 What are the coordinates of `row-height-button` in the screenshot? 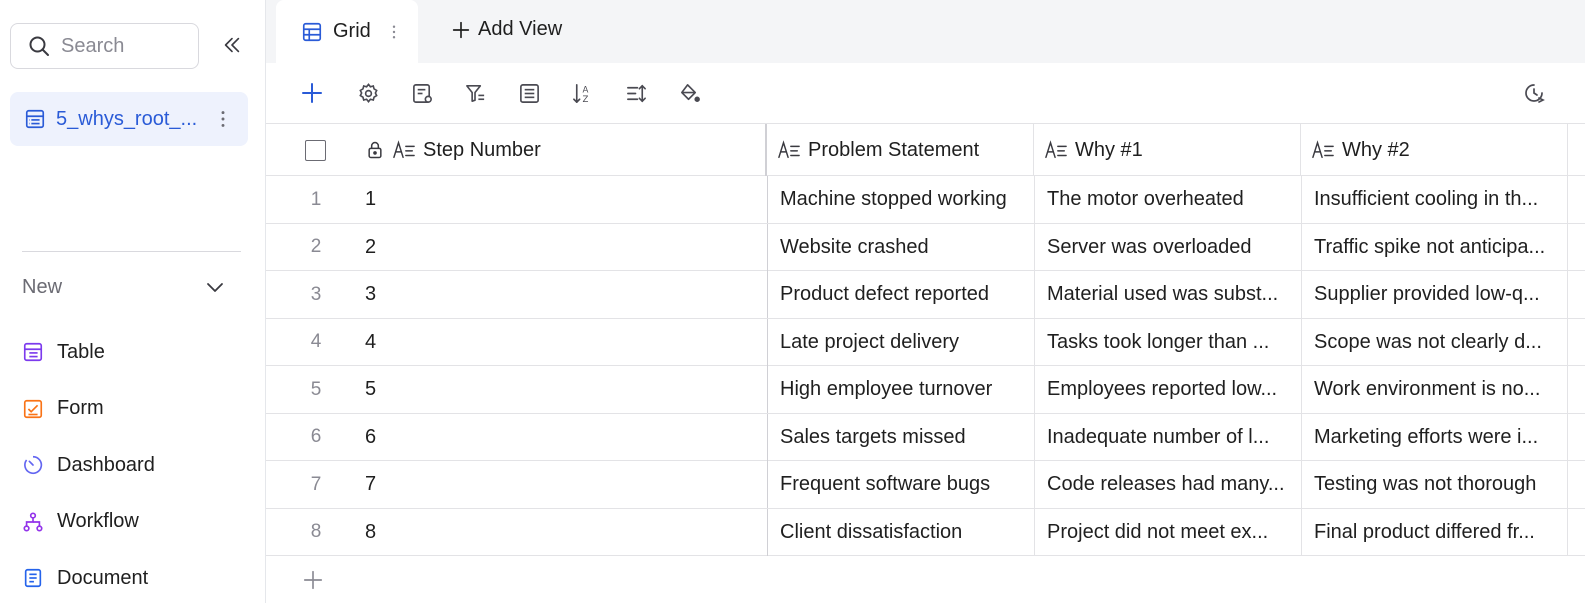 It's located at (636, 93).